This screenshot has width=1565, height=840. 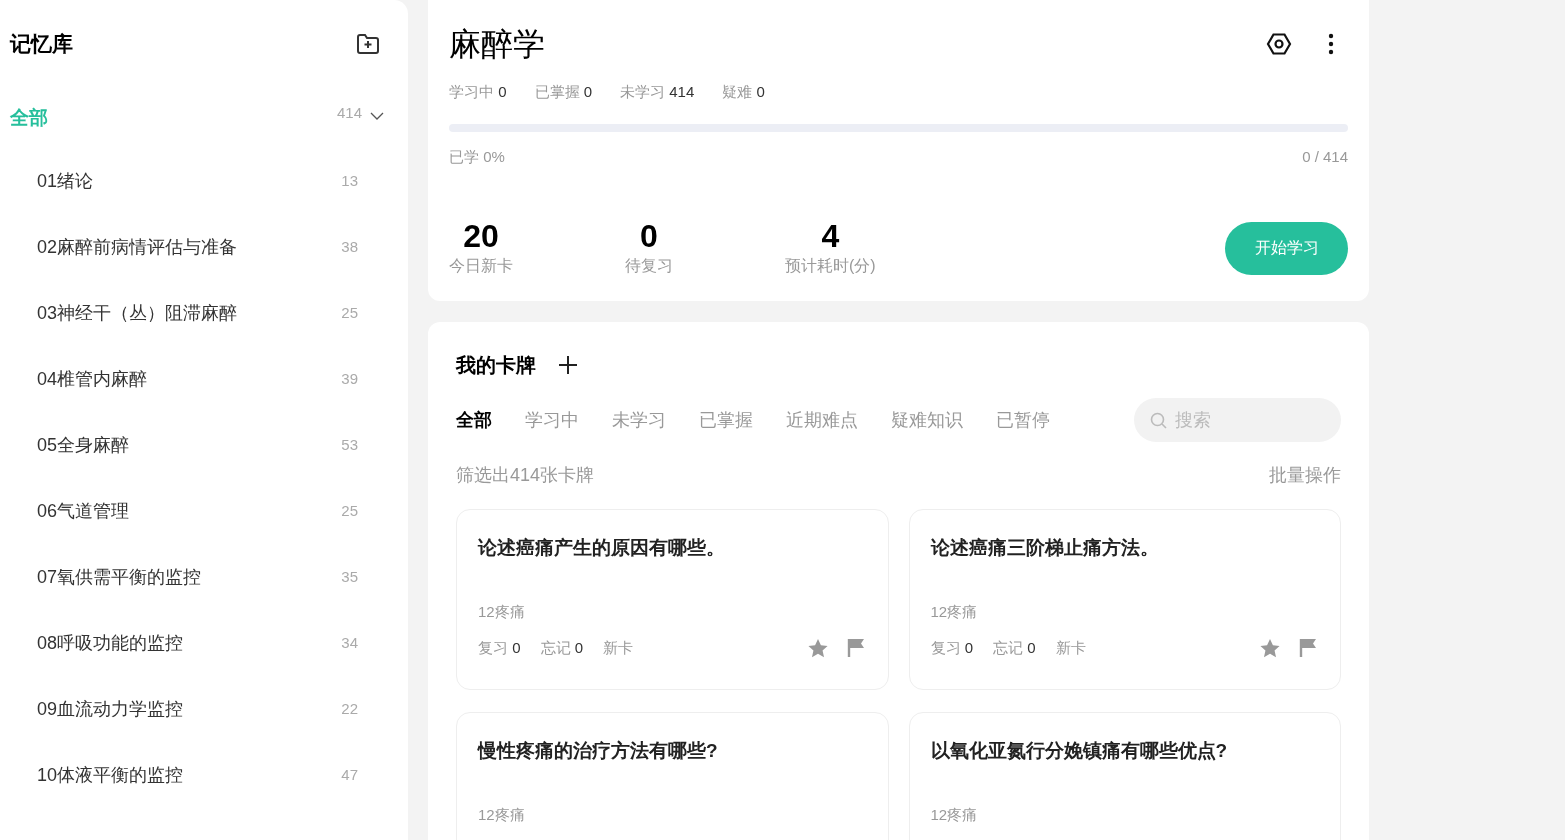 What do you see at coordinates (649, 236) in the screenshot?
I see `stat-value: 0` at bounding box center [649, 236].